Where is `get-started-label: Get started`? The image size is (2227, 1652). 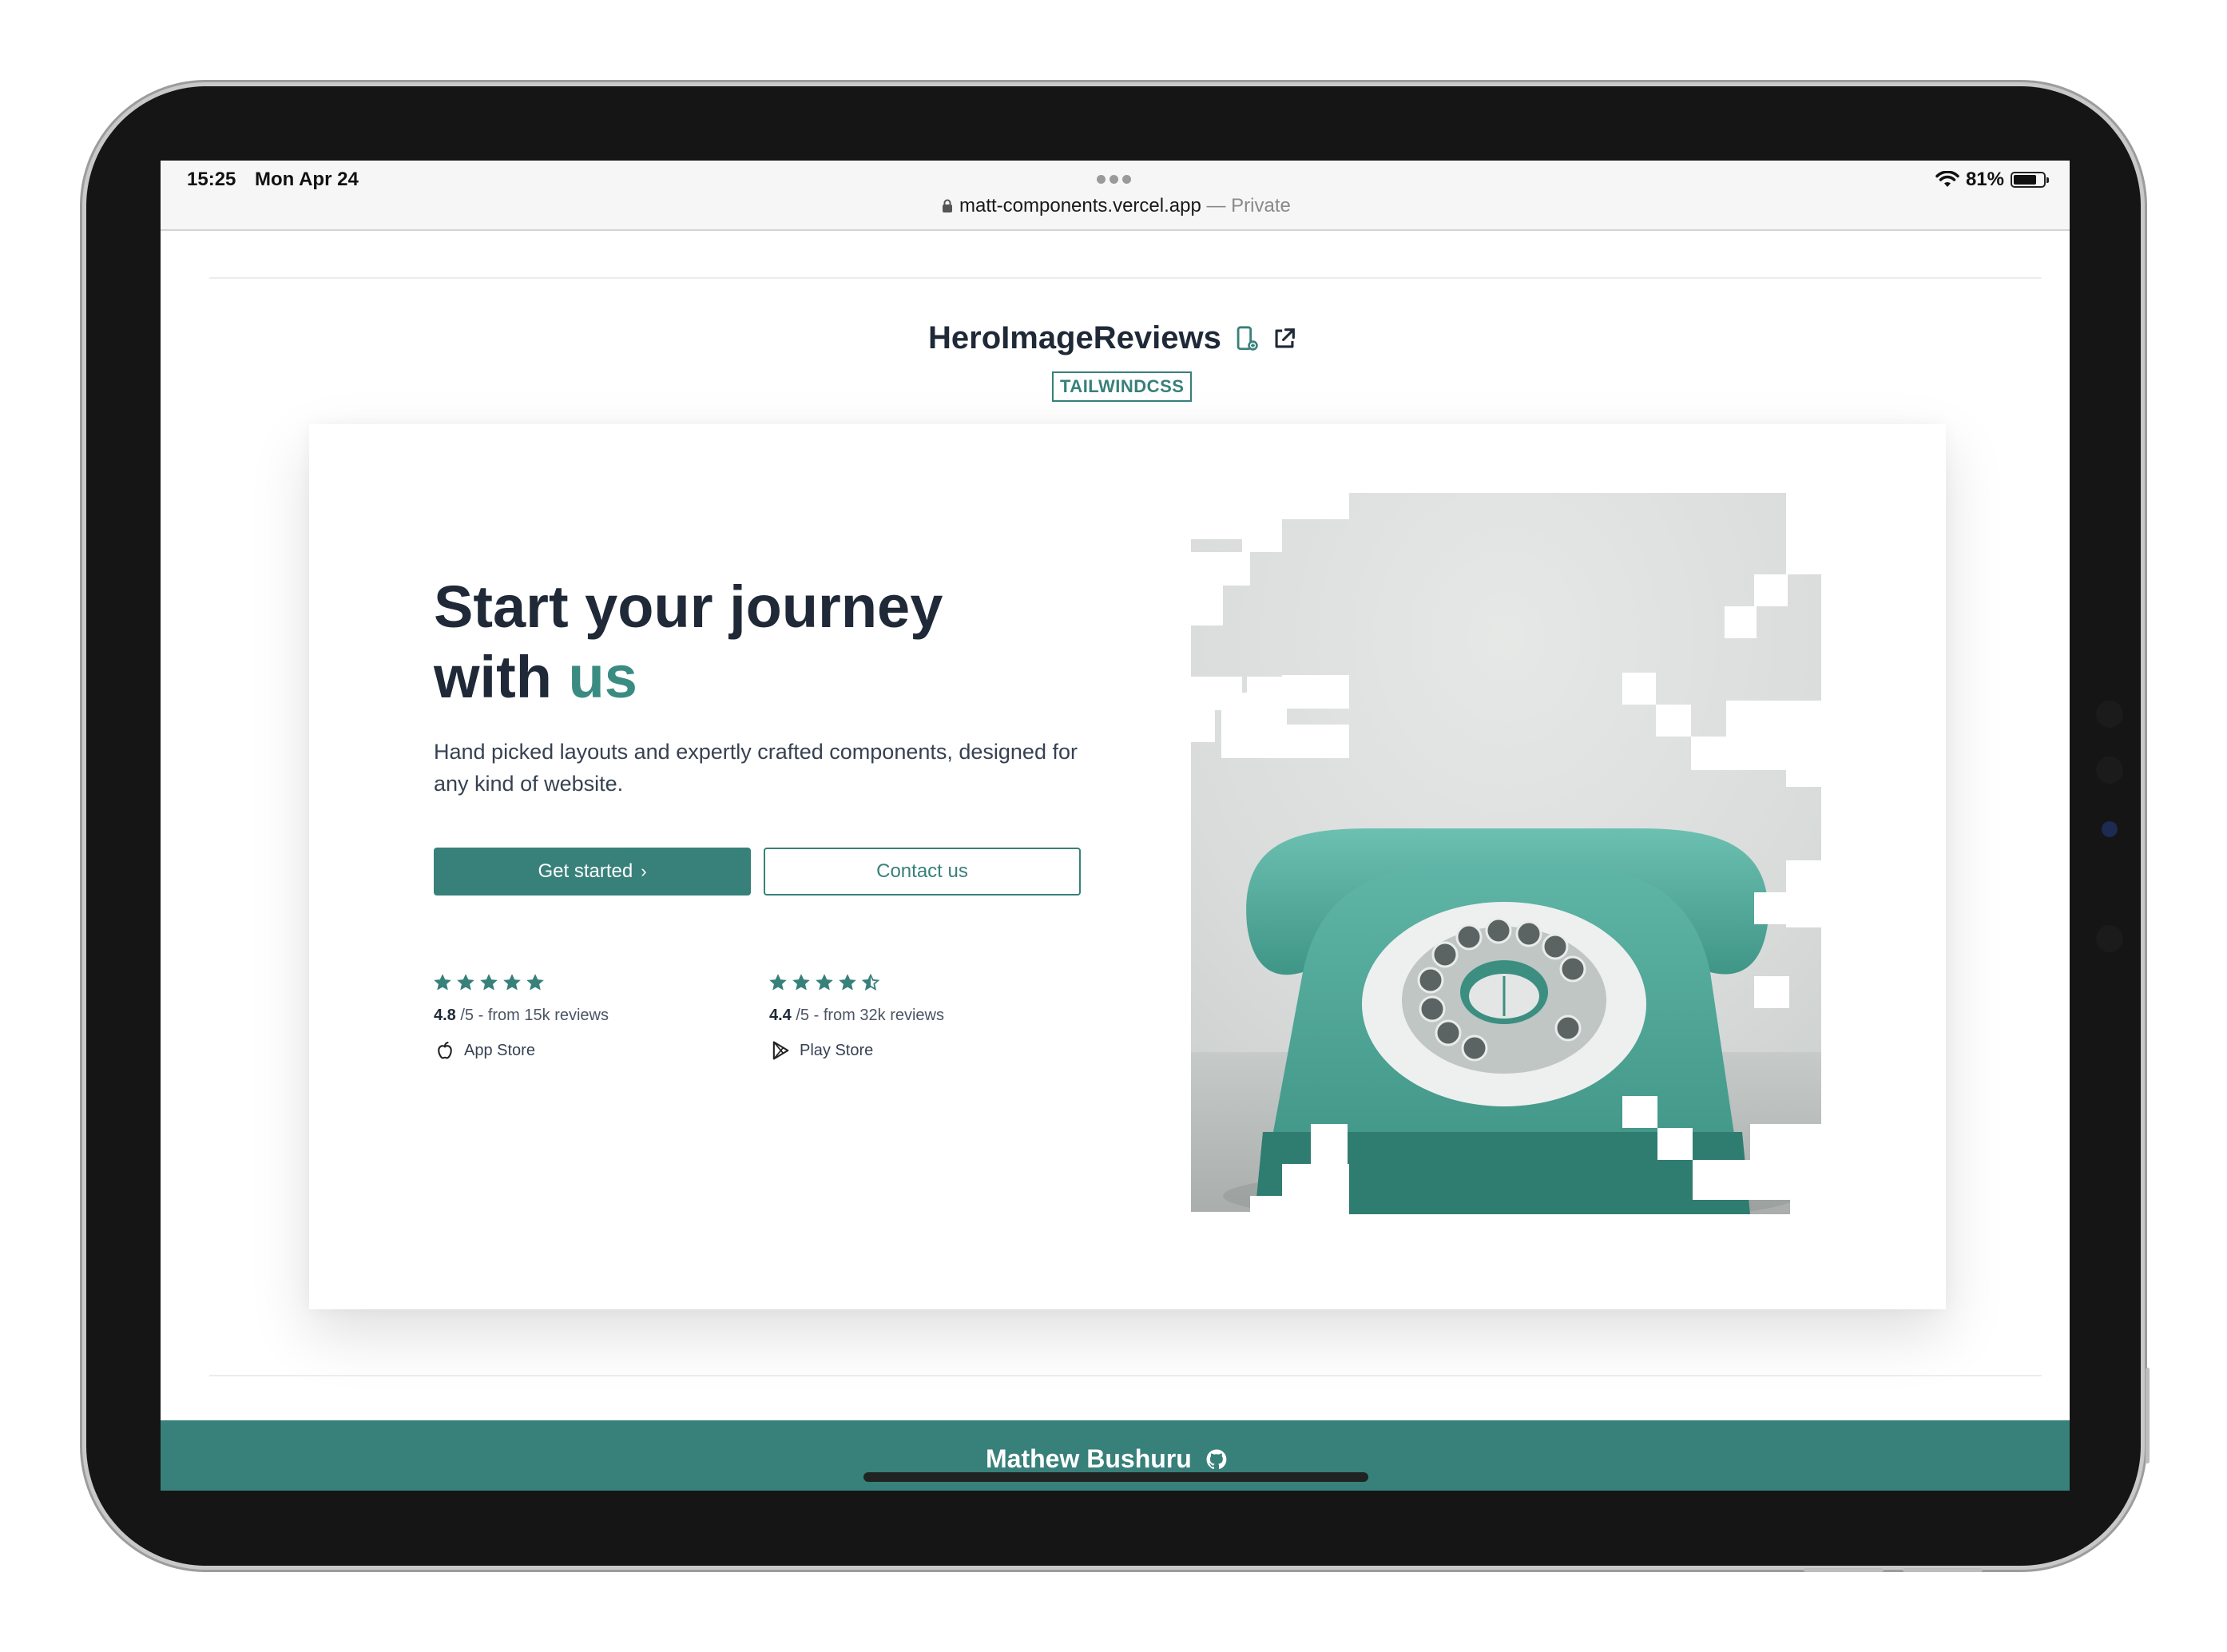 get-started-label: Get started is located at coordinates (585, 871).